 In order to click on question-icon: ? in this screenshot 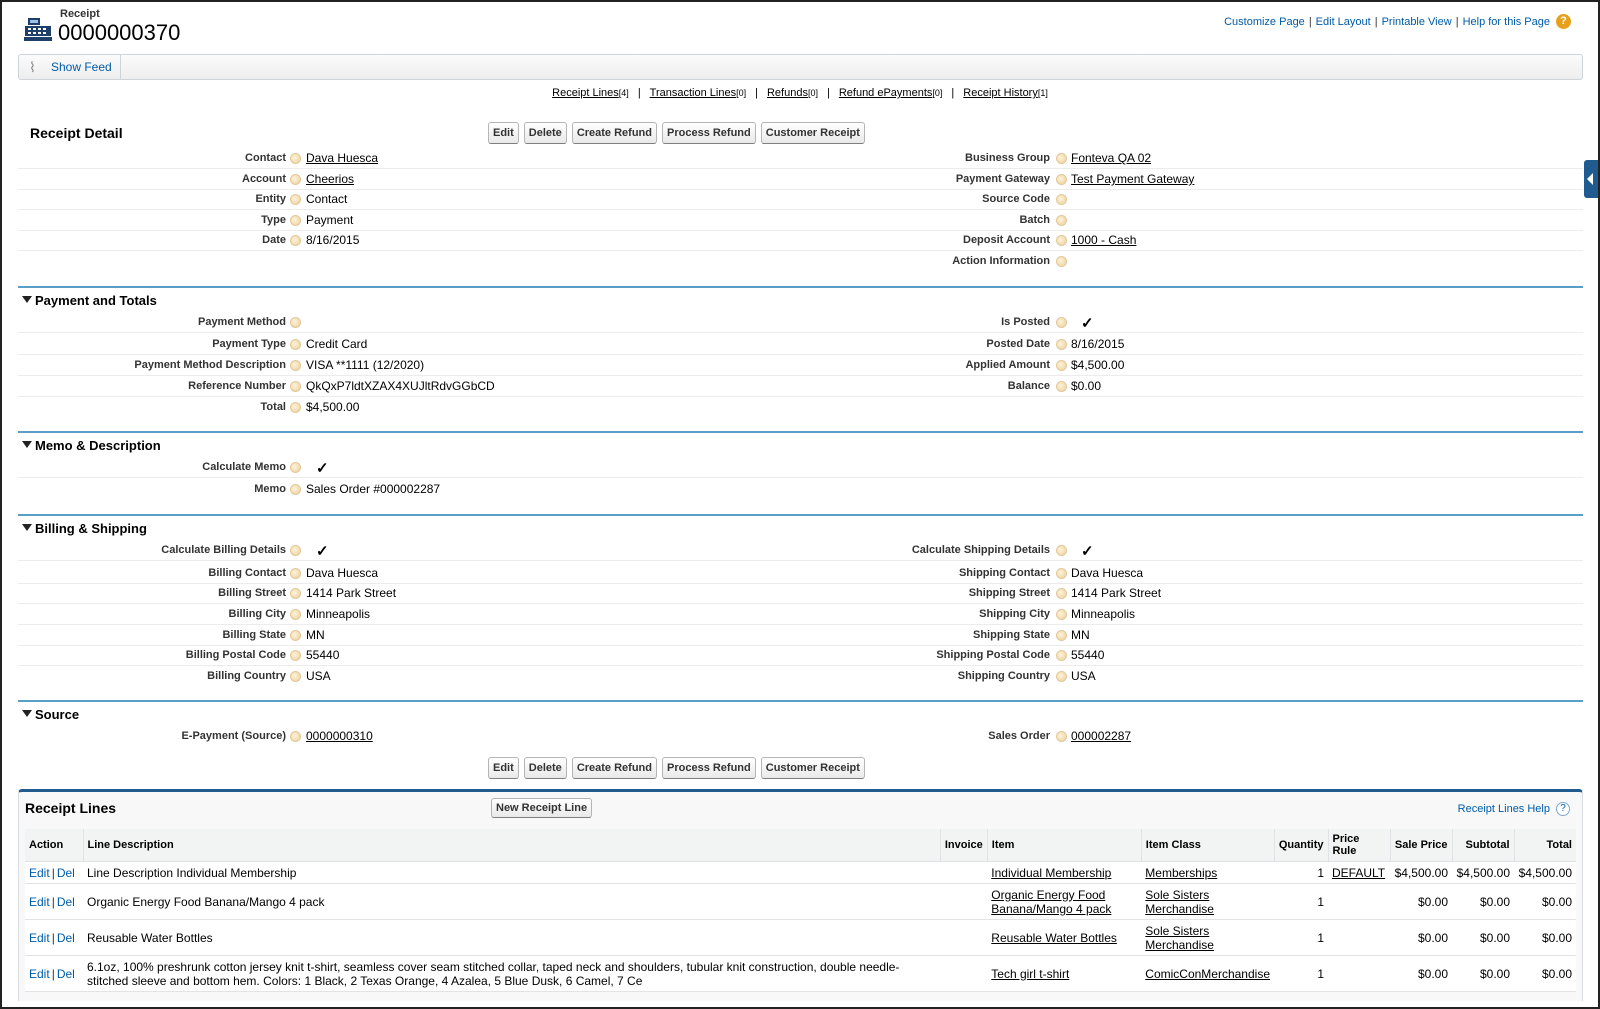, I will do `click(1563, 809)`.